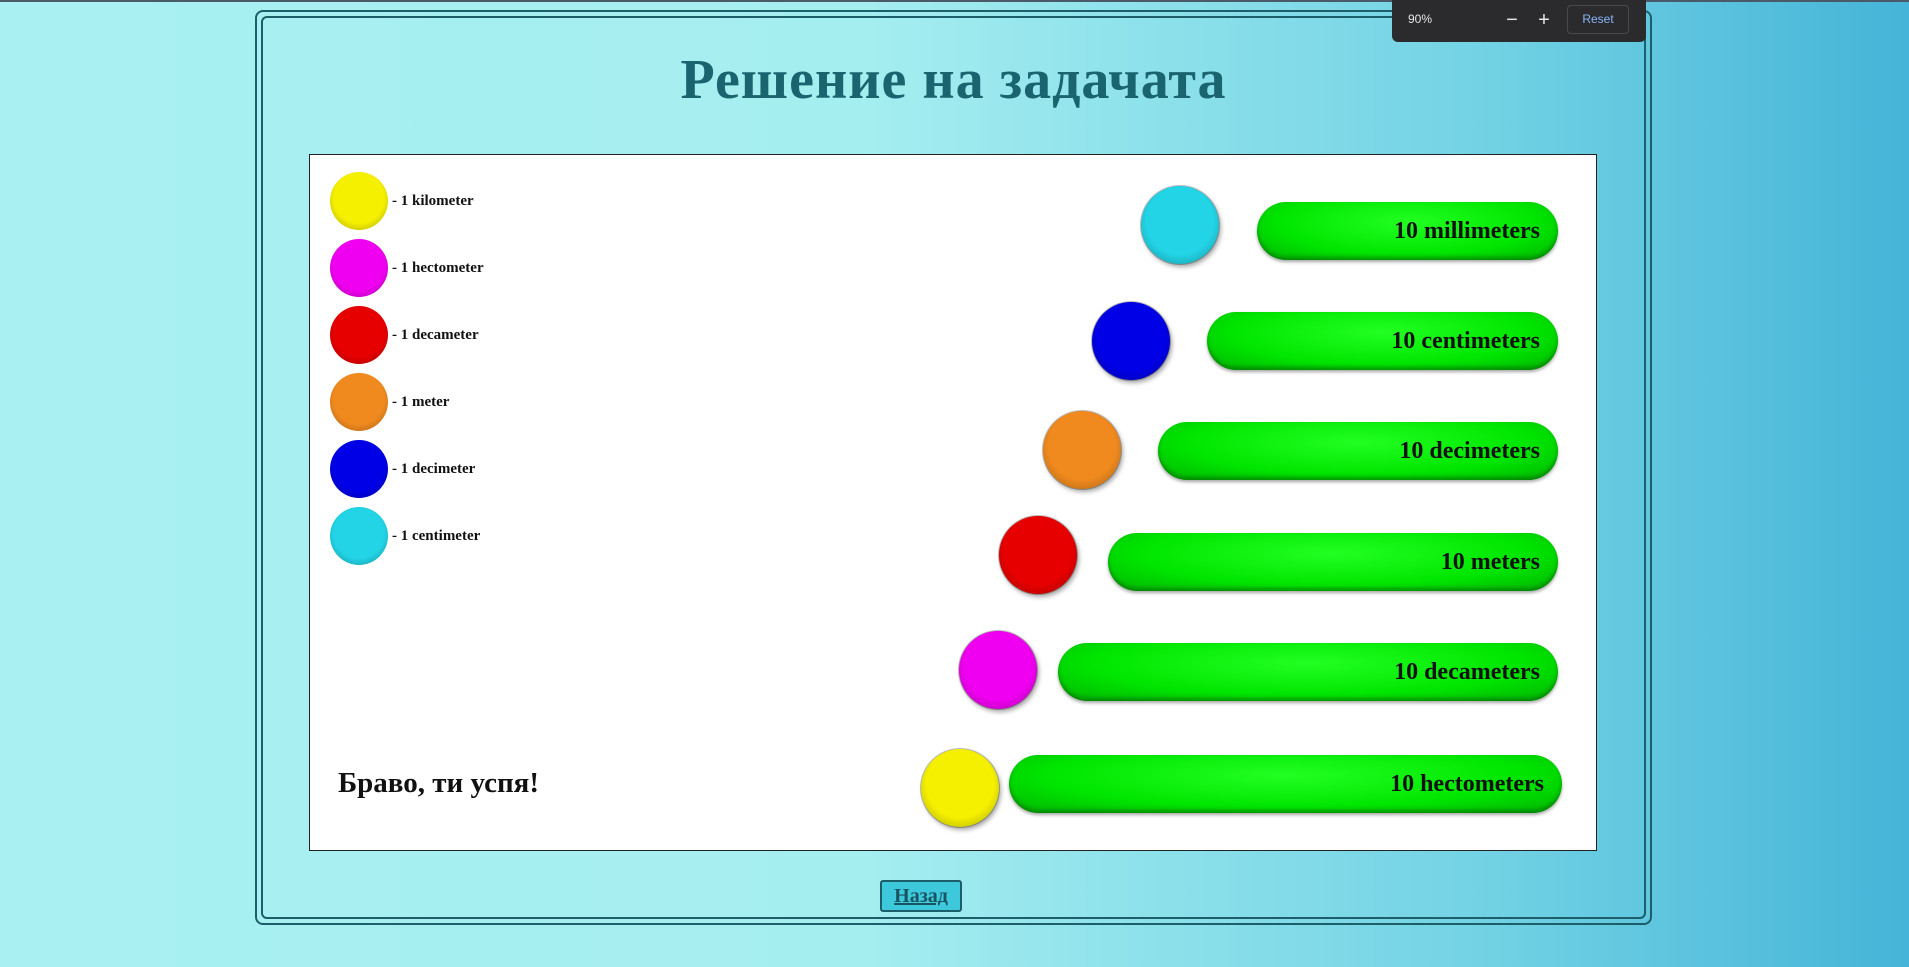  I want to click on back-button: Назад, so click(921, 896).